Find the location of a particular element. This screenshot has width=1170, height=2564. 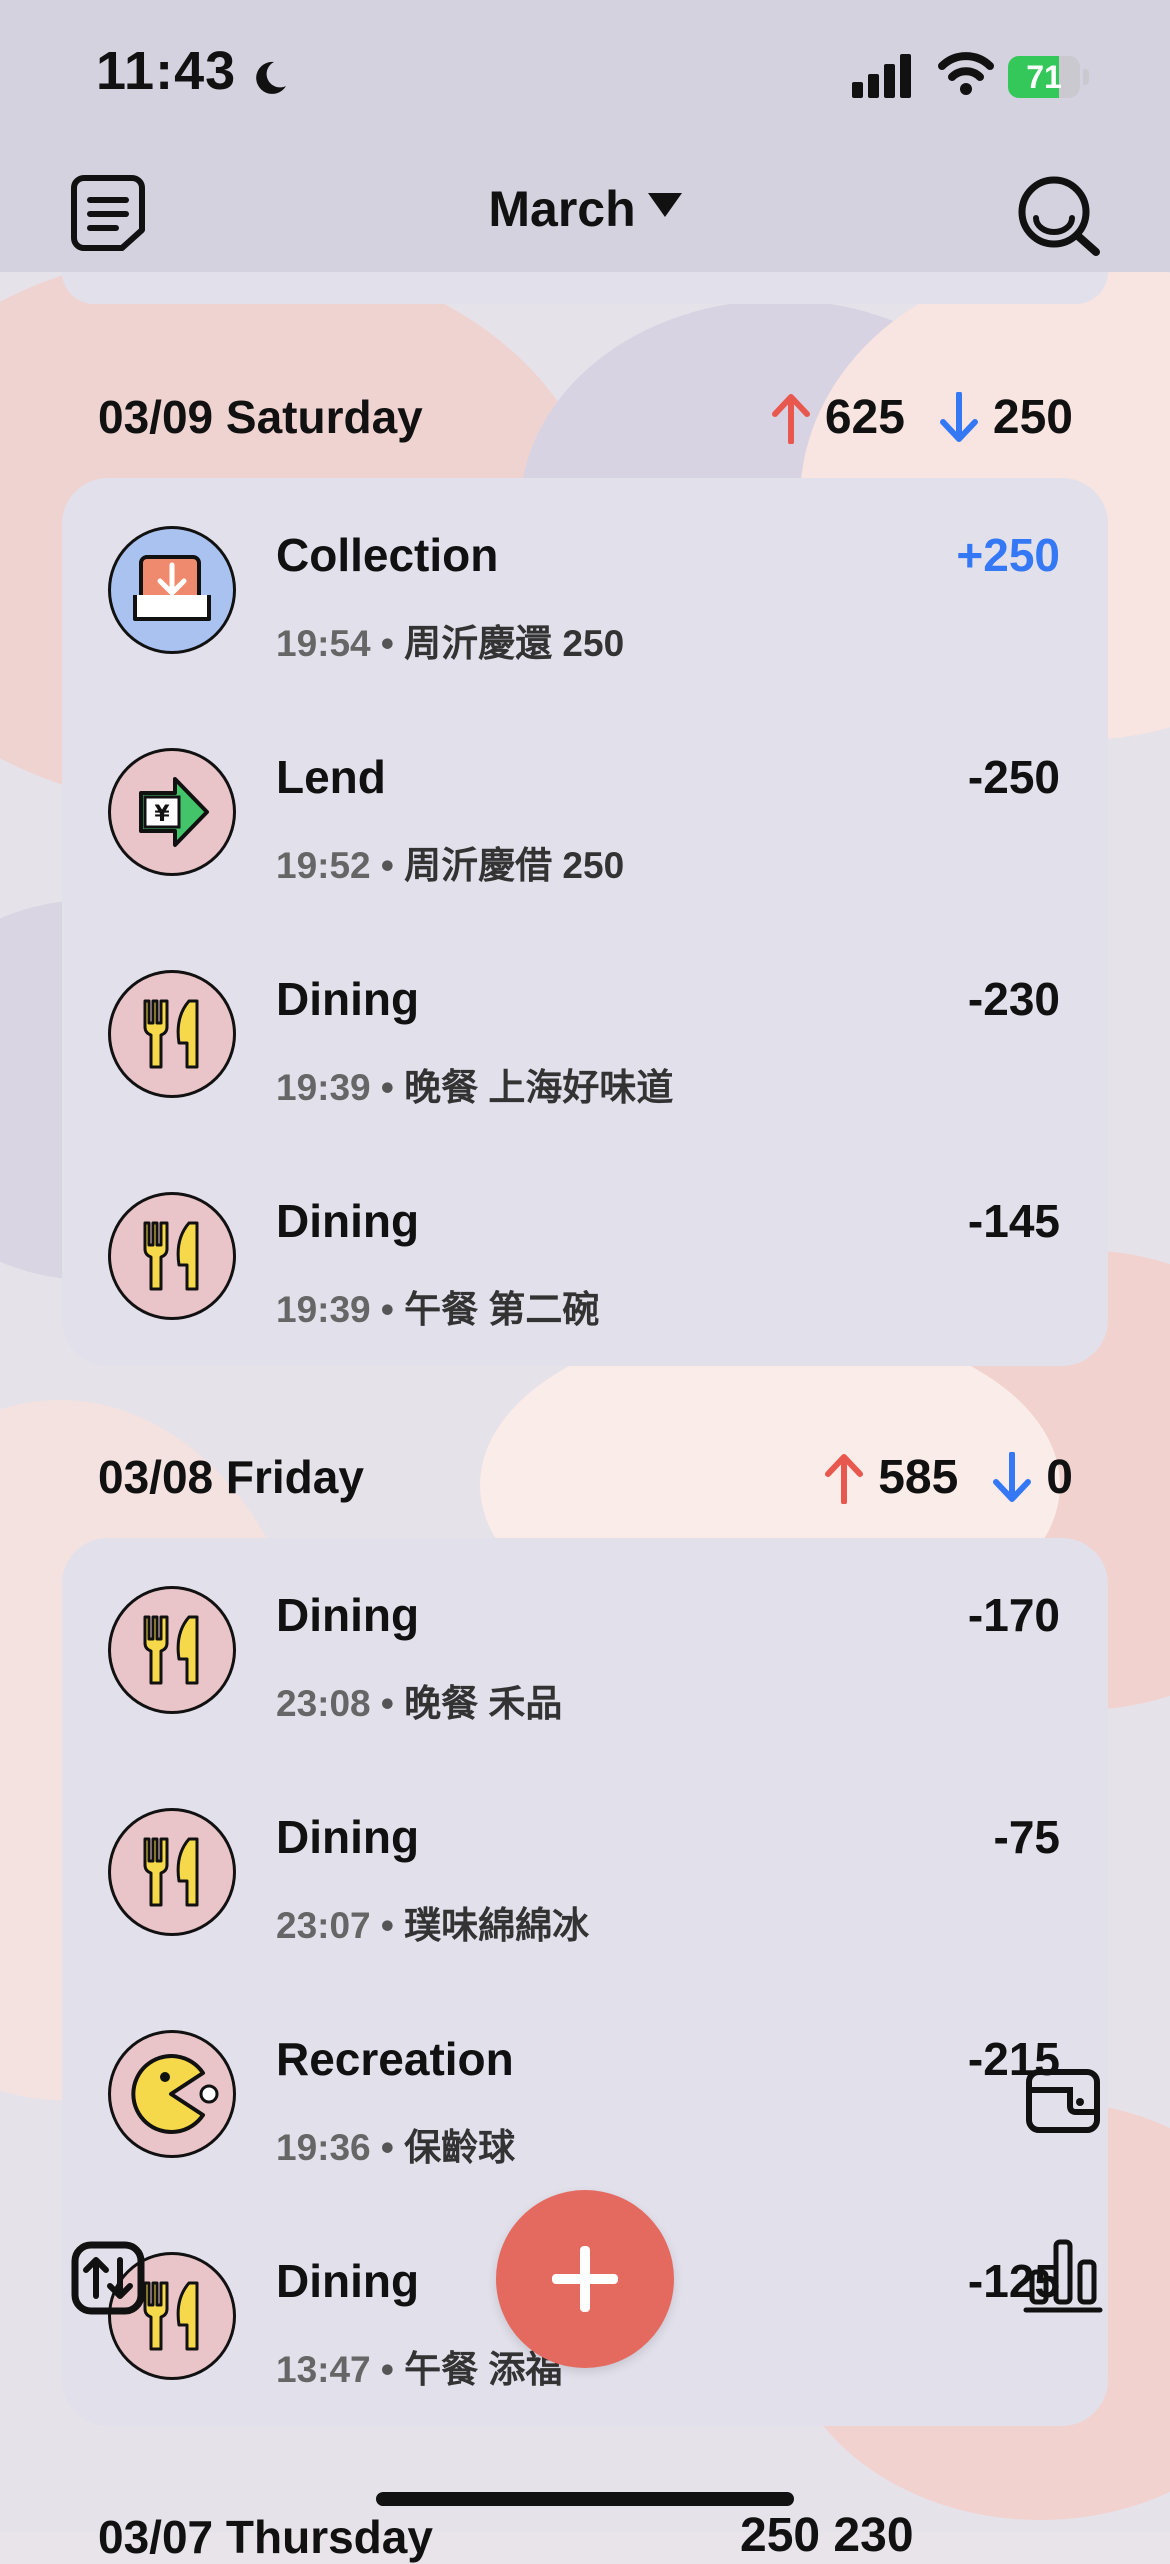

transaction-meta: 19:54 • 周沂慶還 250 is located at coordinates (450, 643).